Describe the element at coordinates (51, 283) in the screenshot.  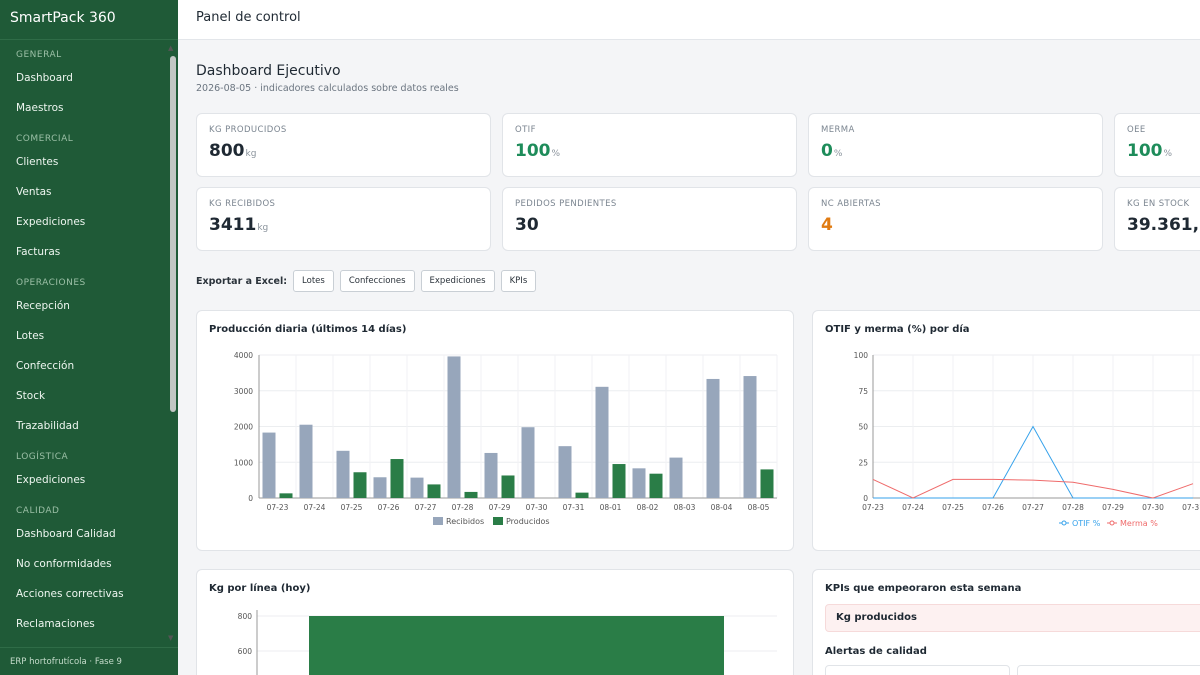
I see `sidebar-section-operaciones: OPERACIONES` at that location.